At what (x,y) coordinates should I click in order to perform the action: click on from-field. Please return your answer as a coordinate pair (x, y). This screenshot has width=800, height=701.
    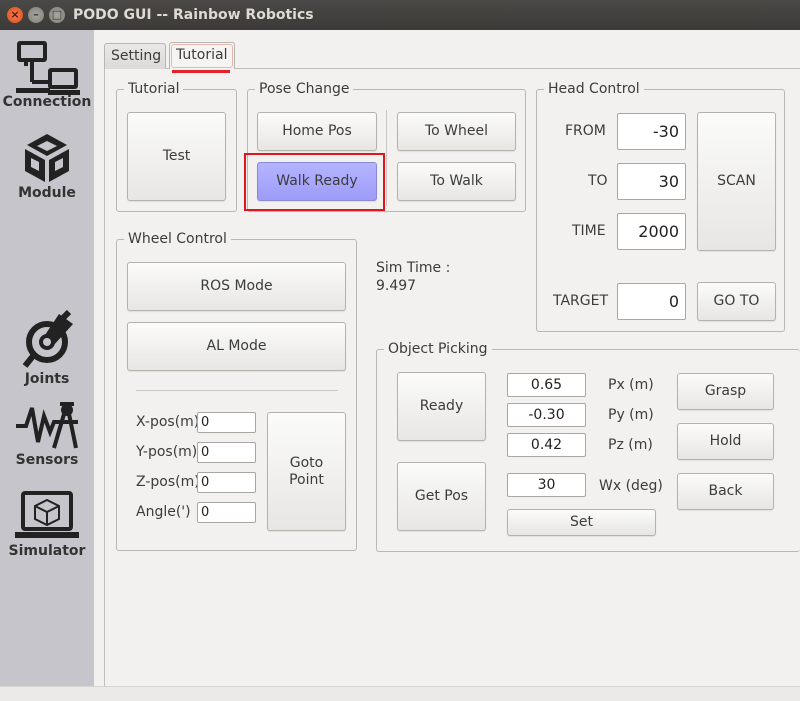
    Looking at the image, I should click on (651, 131).